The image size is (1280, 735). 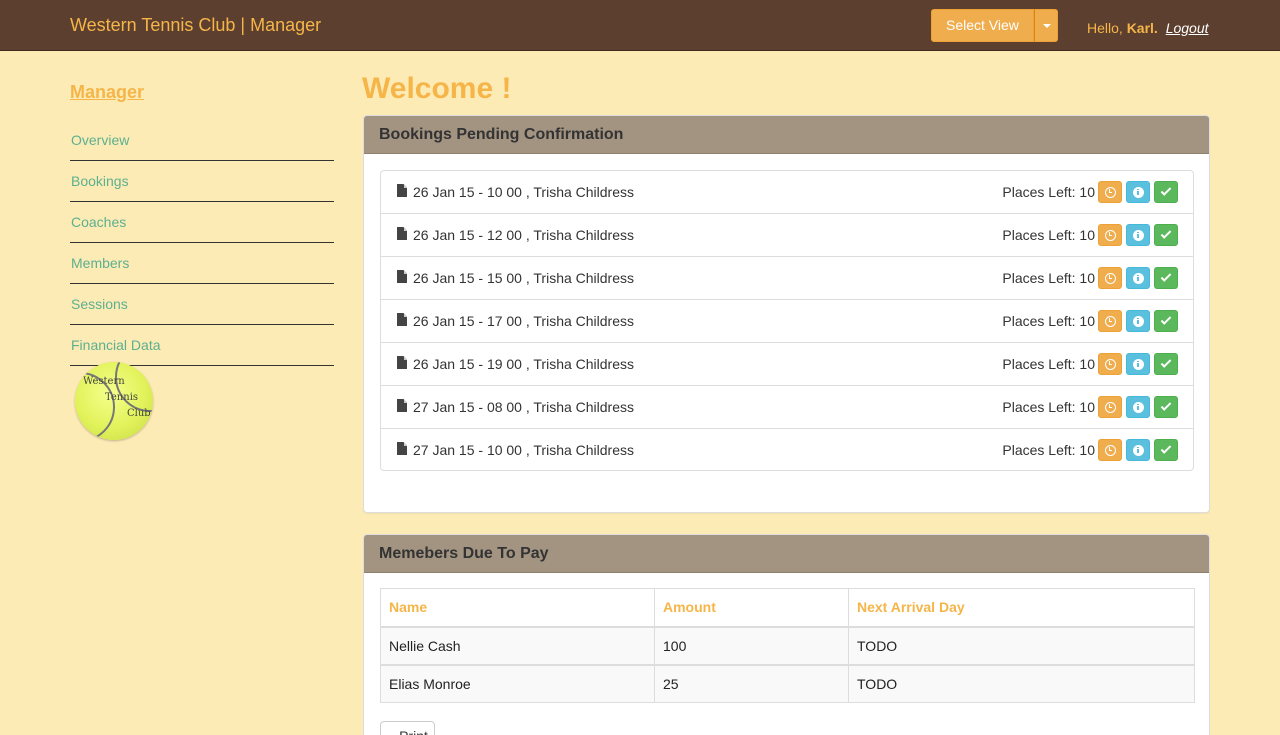 What do you see at coordinates (437, 88) in the screenshot?
I see `page-title: Welcome !` at bounding box center [437, 88].